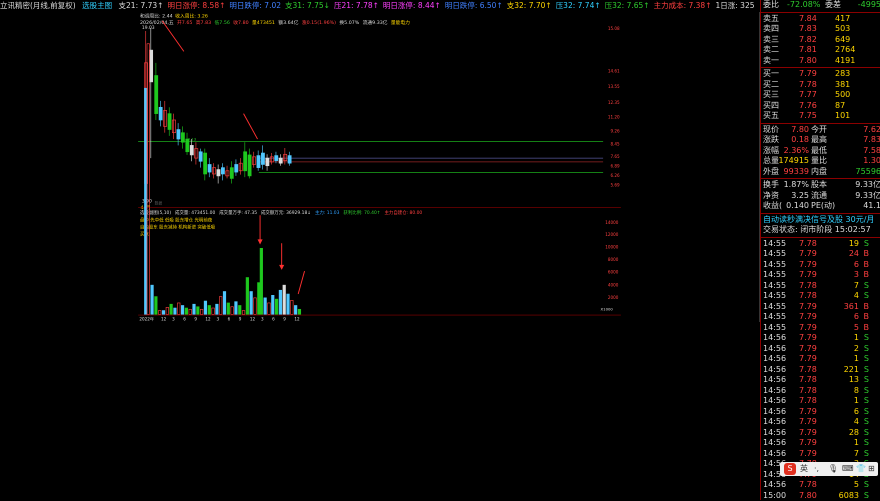  What do you see at coordinates (871, 469) in the screenshot?
I see `grid-icon: ⊞` at bounding box center [871, 469].